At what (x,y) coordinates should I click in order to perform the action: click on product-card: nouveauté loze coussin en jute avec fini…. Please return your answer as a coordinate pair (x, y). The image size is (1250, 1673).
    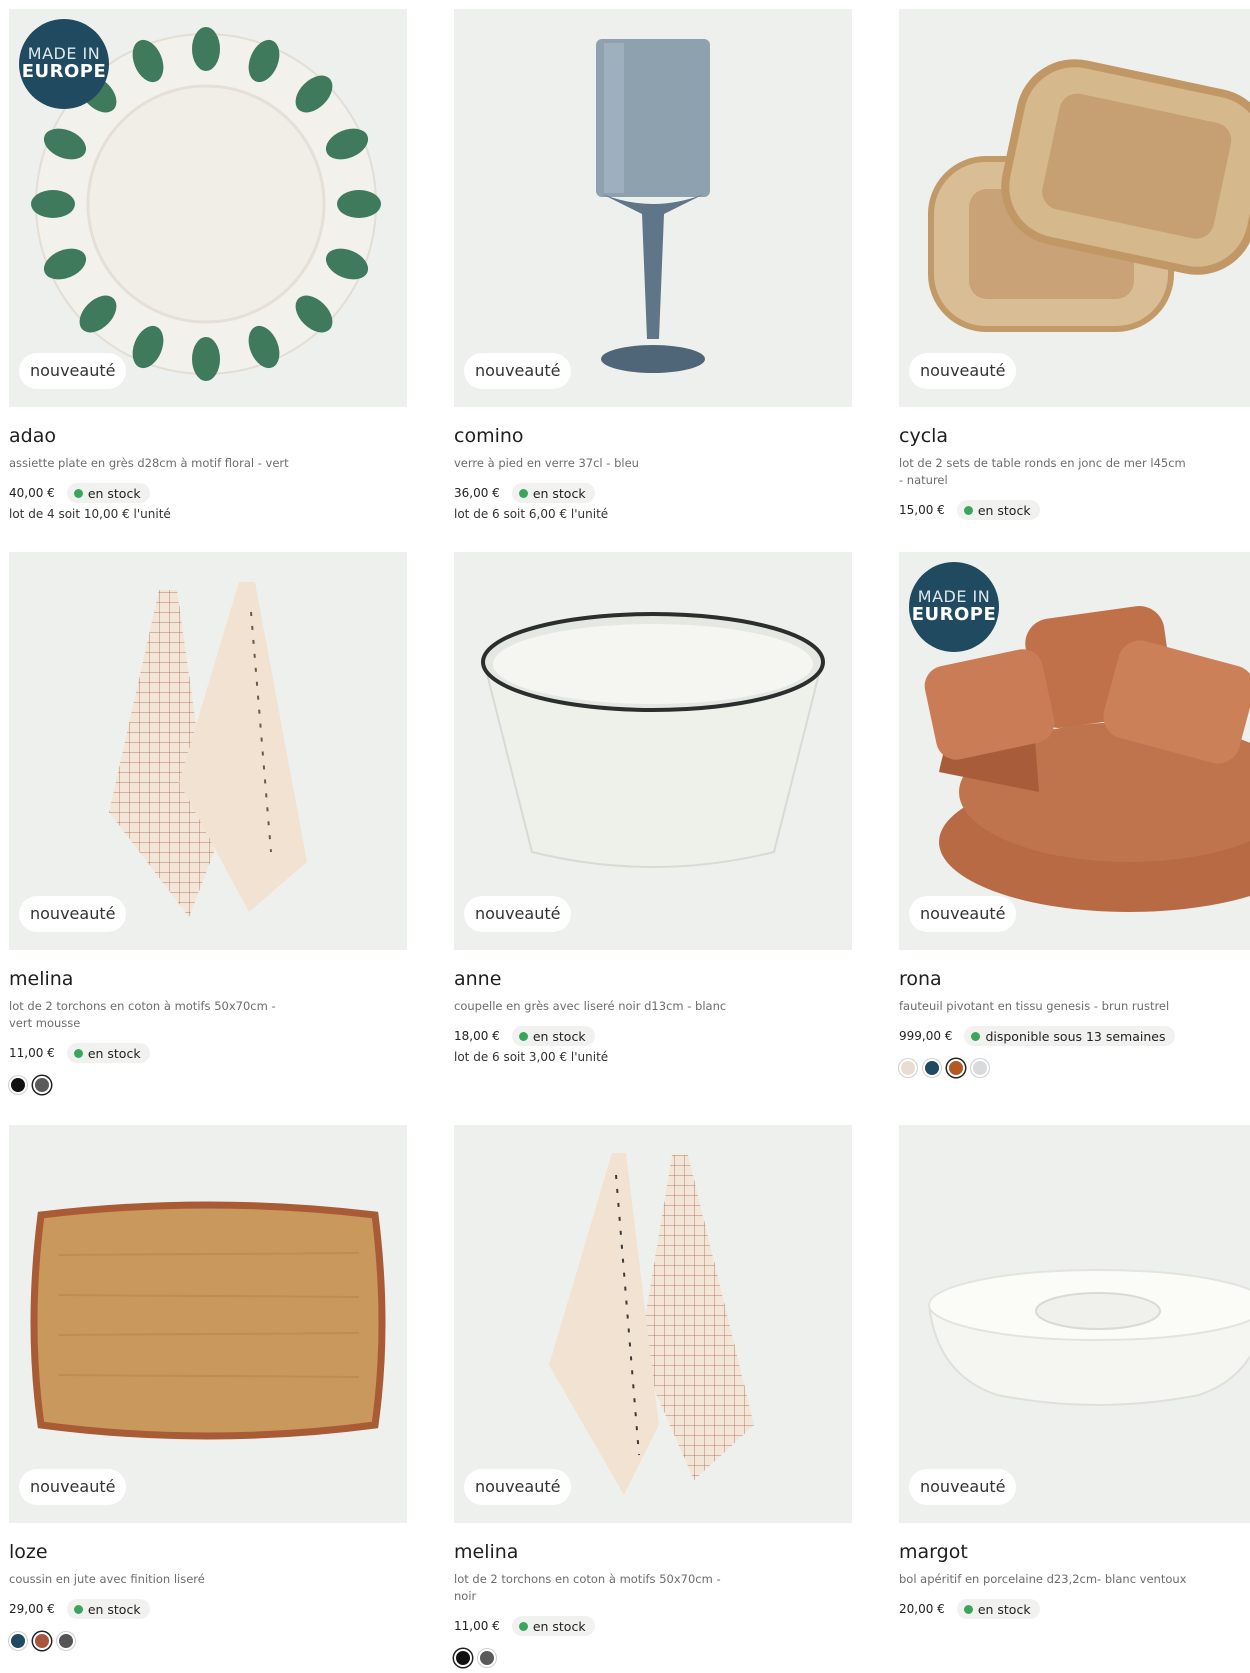
    Looking at the image, I should click on (208, 1387).